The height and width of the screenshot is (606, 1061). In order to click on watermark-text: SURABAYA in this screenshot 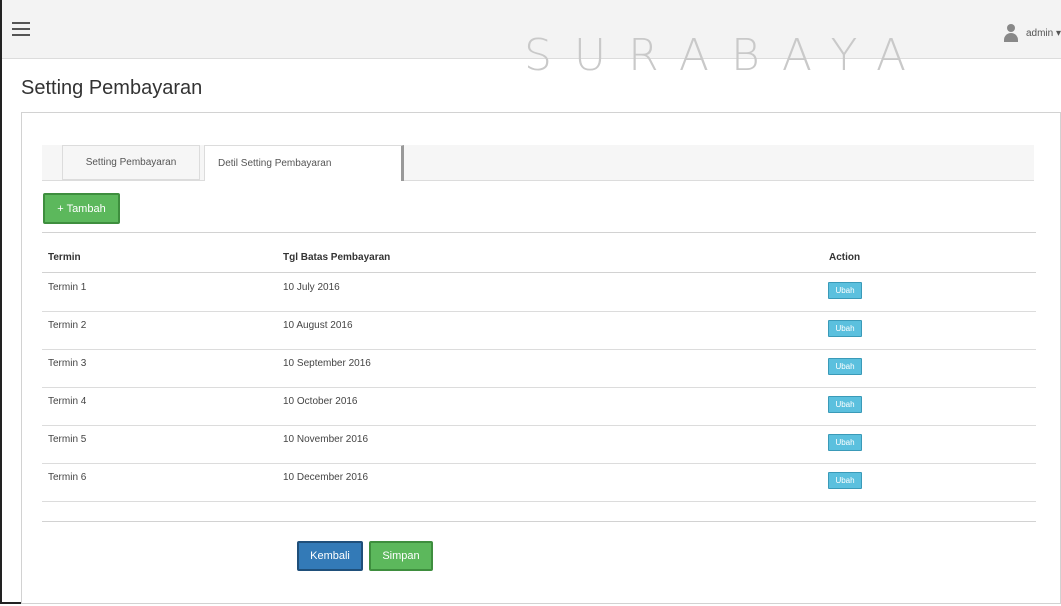, I will do `click(726, 55)`.